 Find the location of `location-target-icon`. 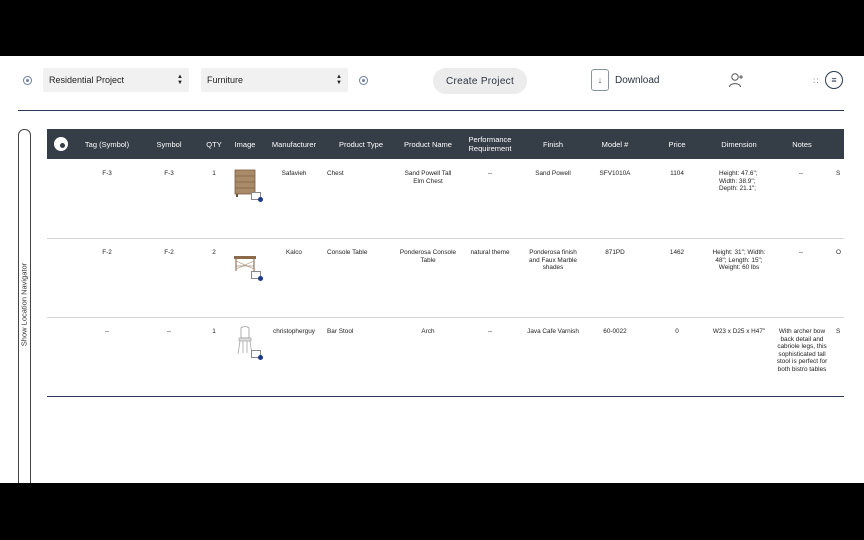

location-target-icon is located at coordinates (27, 80).